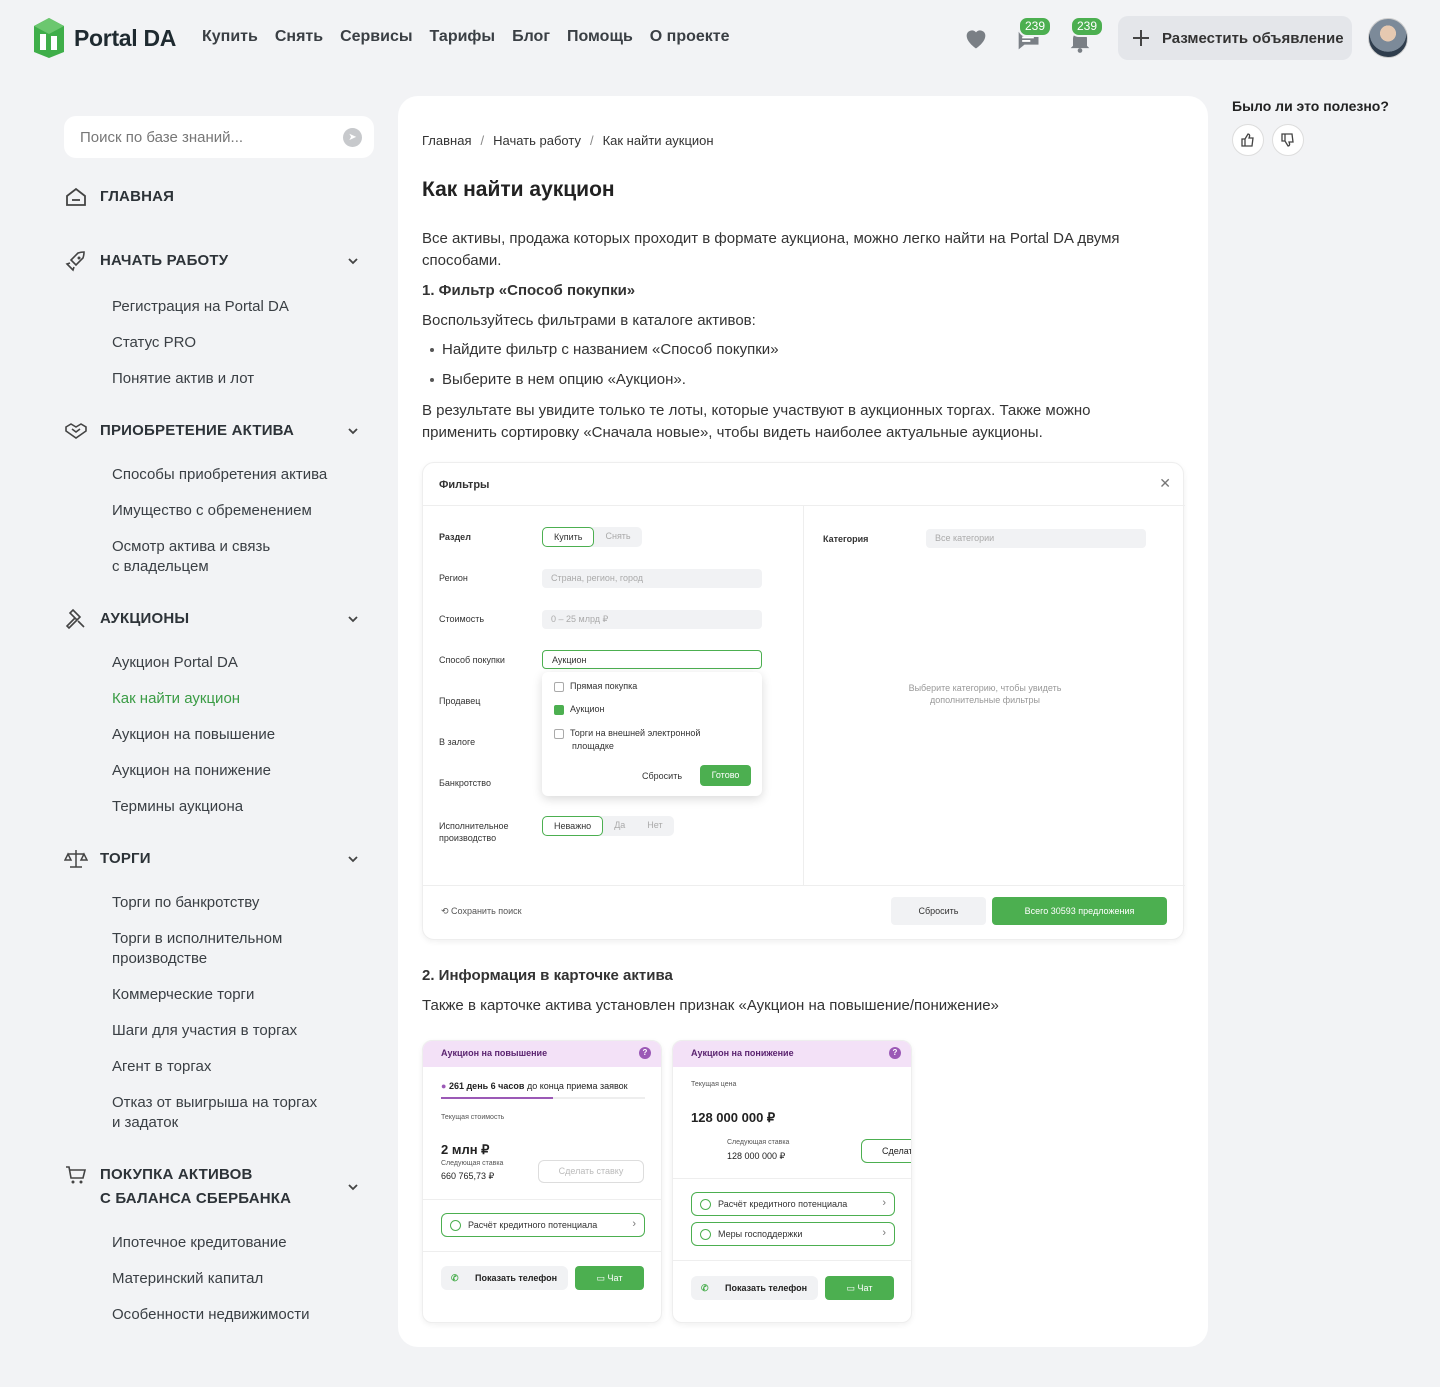 This screenshot has height=1387, width=1440. What do you see at coordinates (183, 995) in the screenshot?
I see `sidebar-item-commercial: Коммерческие торги` at bounding box center [183, 995].